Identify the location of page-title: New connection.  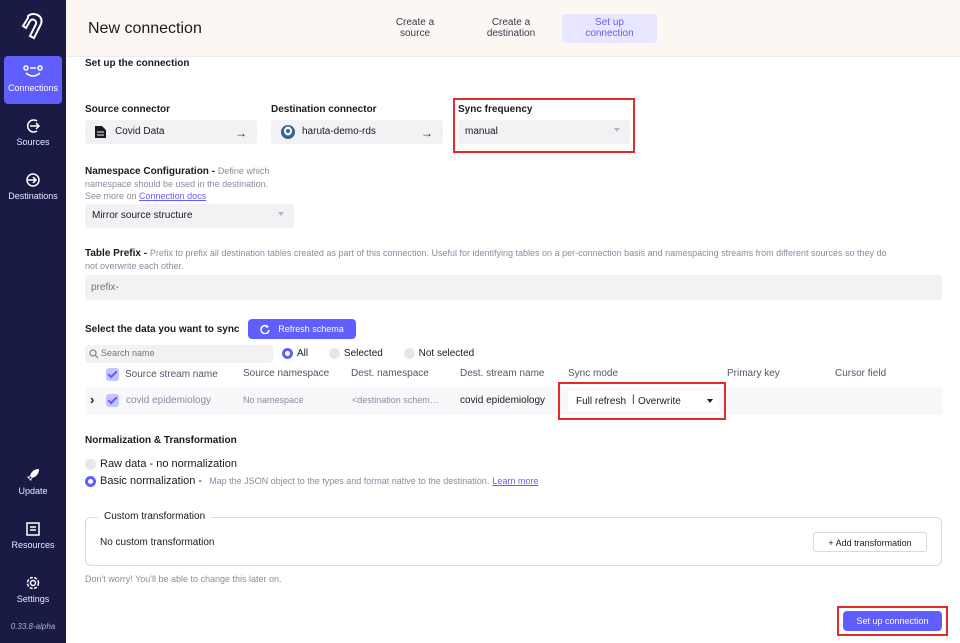
(145, 28).